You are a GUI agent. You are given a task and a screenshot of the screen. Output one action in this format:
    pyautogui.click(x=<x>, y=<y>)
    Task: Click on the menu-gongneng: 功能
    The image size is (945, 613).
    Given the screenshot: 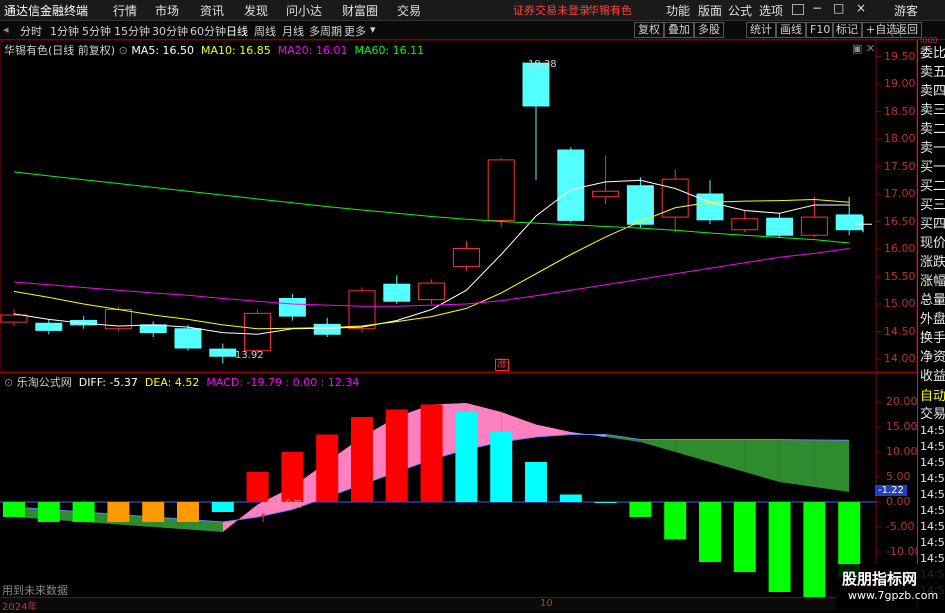 What is the action you would take?
    pyautogui.click(x=678, y=10)
    